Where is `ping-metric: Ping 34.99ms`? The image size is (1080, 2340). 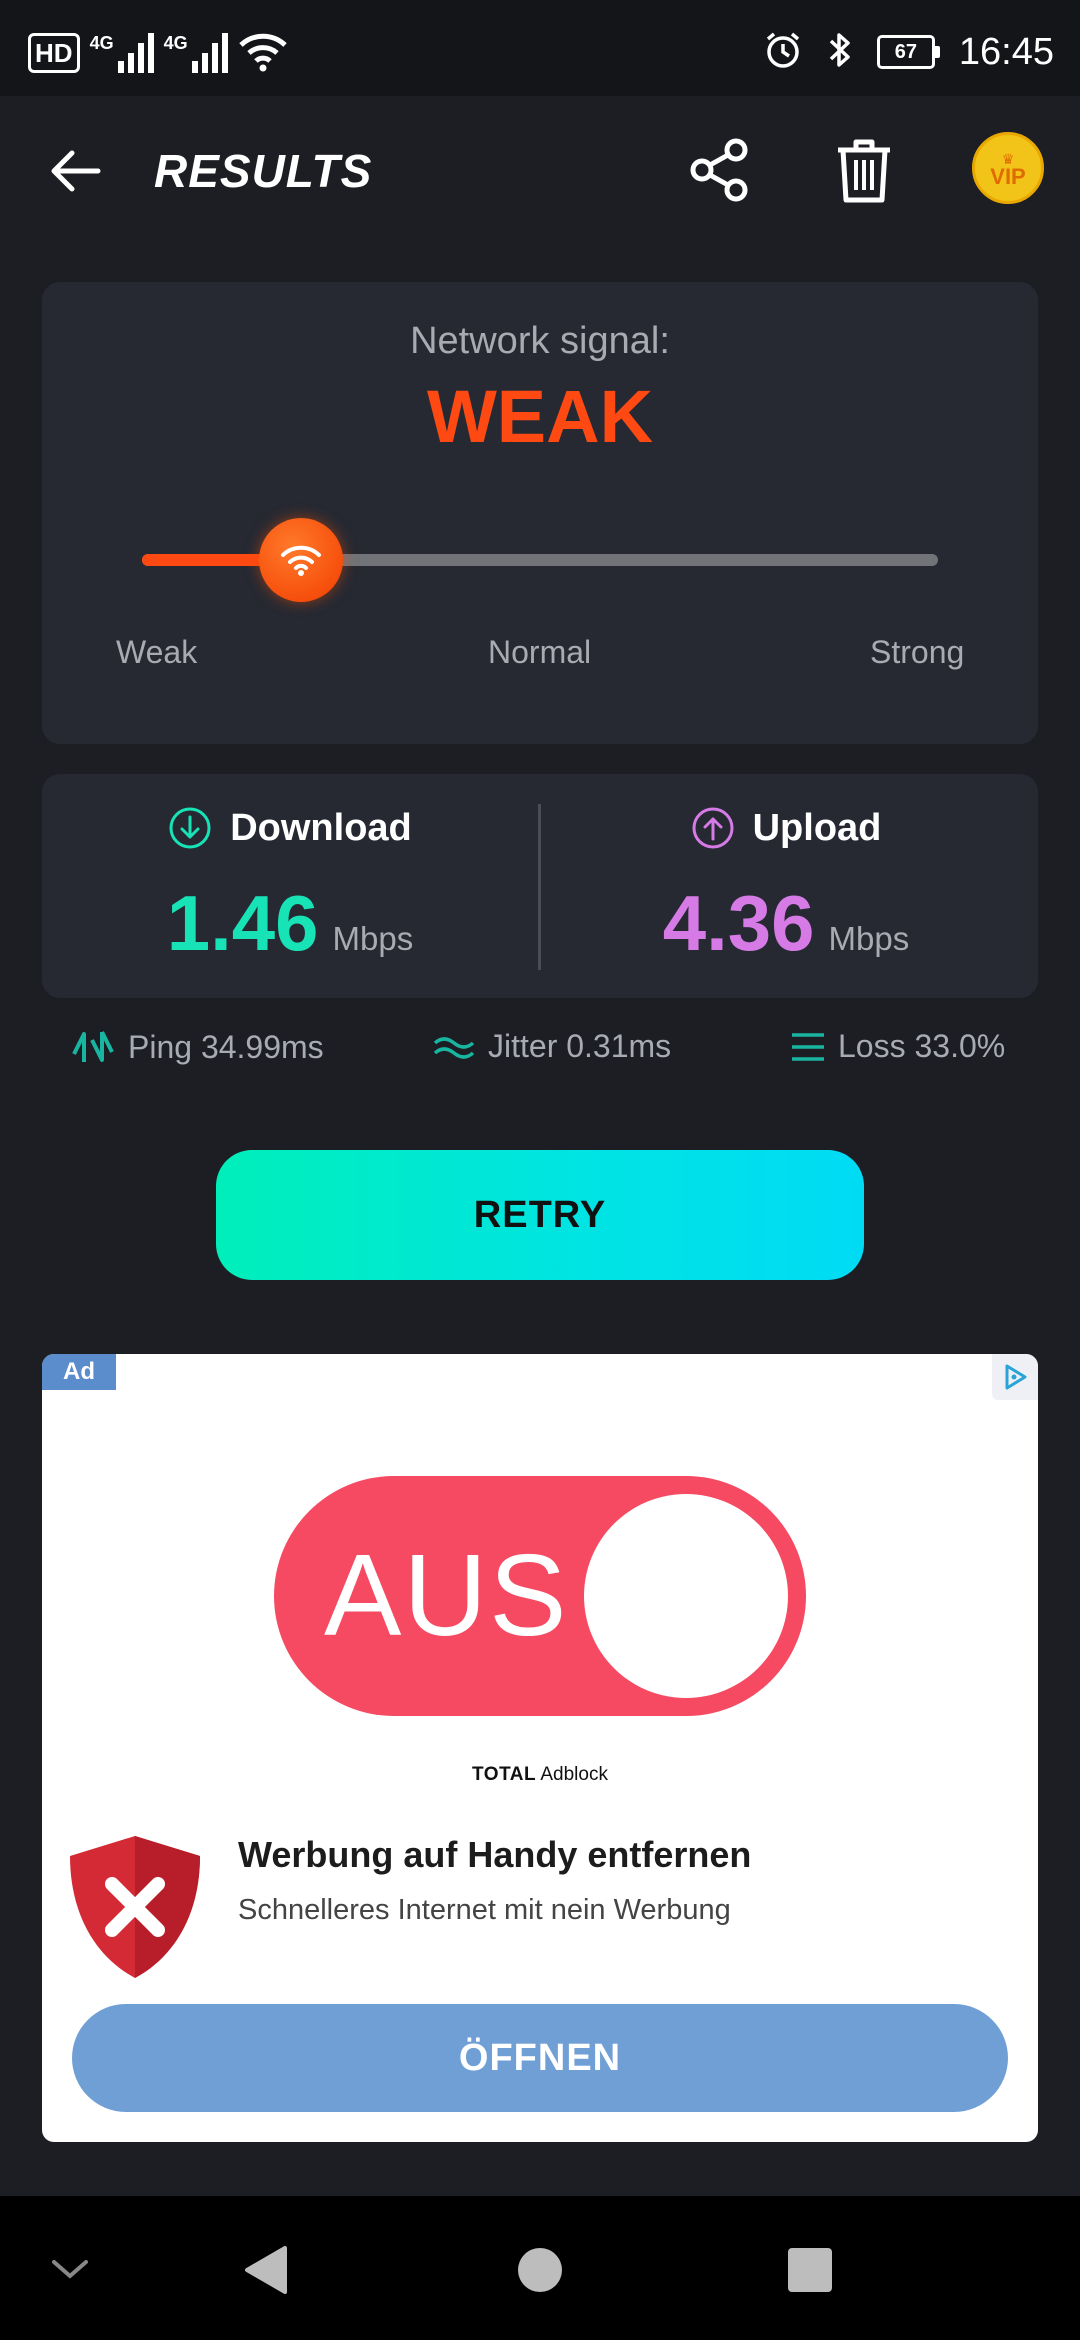 ping-metric: Ping 34.99ms is located at coordinates (197, 1047).